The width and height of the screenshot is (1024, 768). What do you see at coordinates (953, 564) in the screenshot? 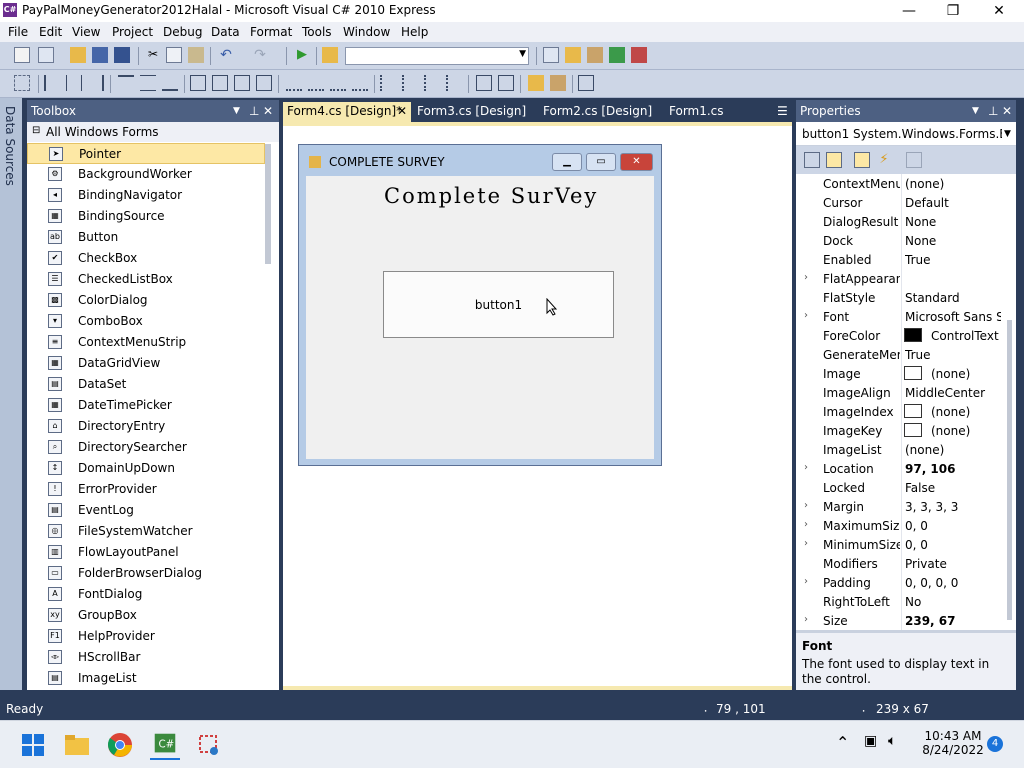
I see `property-value: Private` at bounding box center [953, 564].